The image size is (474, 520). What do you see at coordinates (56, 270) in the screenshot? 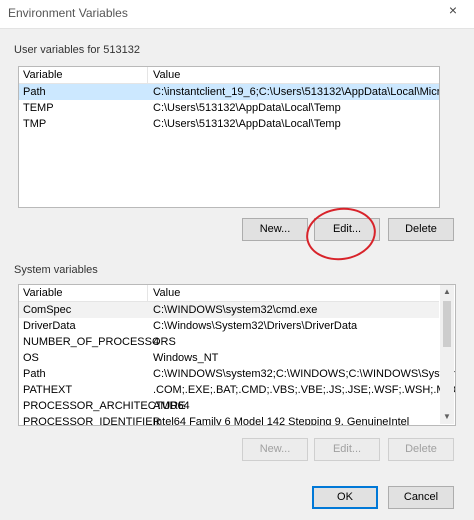
I see `system-variables-label: System variables` at bounding box center [56, 270].